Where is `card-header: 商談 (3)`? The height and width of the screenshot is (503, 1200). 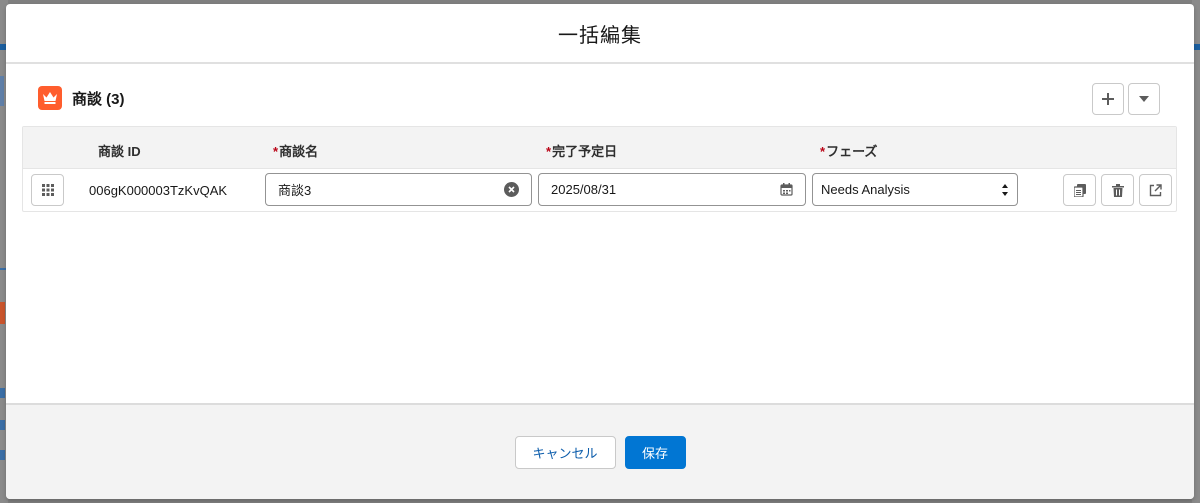
card-header: 商談 (3) is located at coordinates (81, 98).